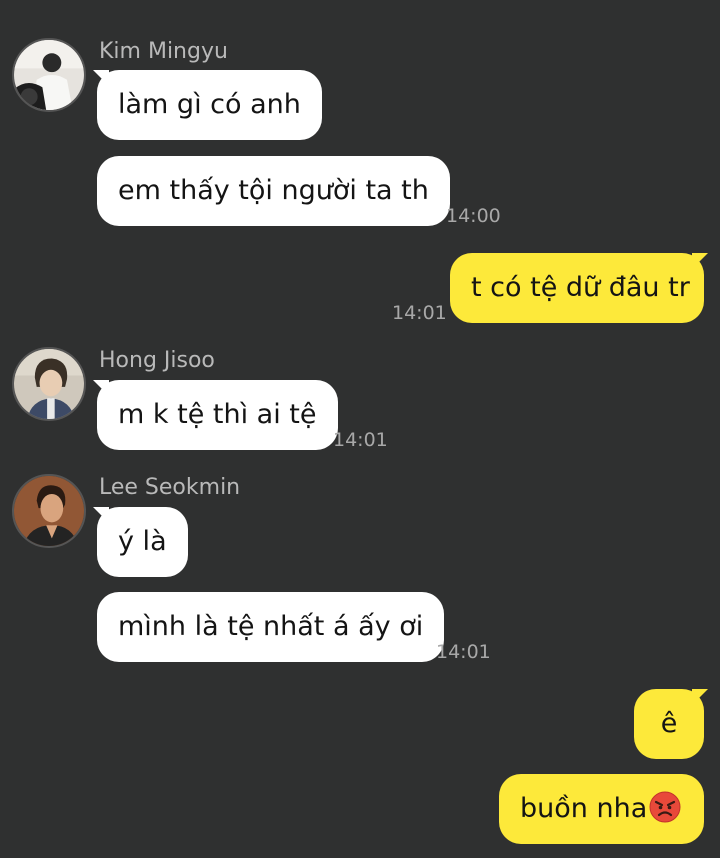 This screenshot has height=858, width=720. Describe the element at coordinates (273, 191) in the screenshot. I see `message-bubble: em thấy tội người ta th` at that location.